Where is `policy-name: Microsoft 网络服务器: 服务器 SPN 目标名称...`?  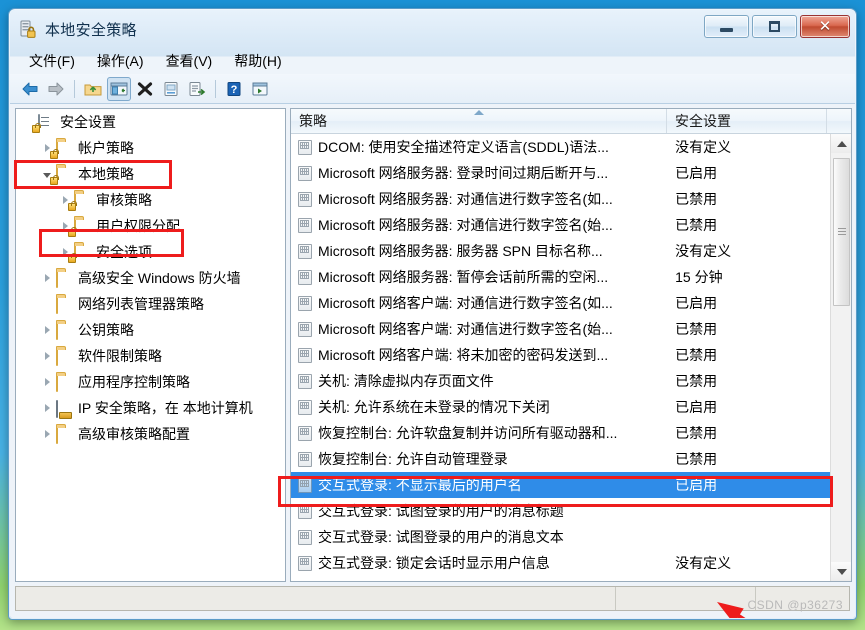 policy-name: Microsoft 网络服务器: 服务器 SPN 目标名称... is located at coordinates (460, 251).